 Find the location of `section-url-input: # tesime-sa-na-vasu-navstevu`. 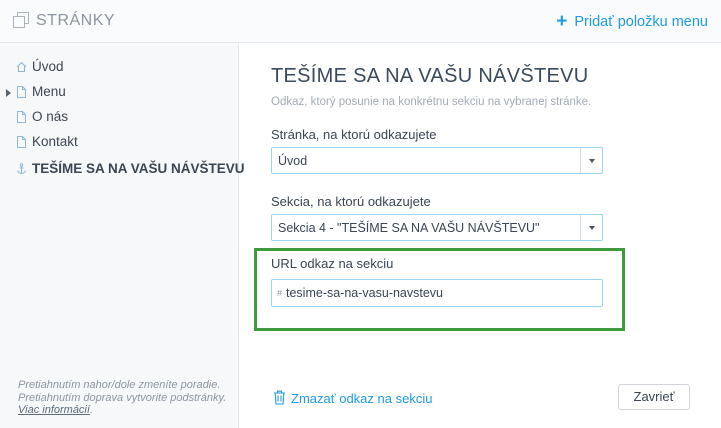

section-url-input: # tesime-sa-na-vasu-navstevu is located at coordinates (437, 293).